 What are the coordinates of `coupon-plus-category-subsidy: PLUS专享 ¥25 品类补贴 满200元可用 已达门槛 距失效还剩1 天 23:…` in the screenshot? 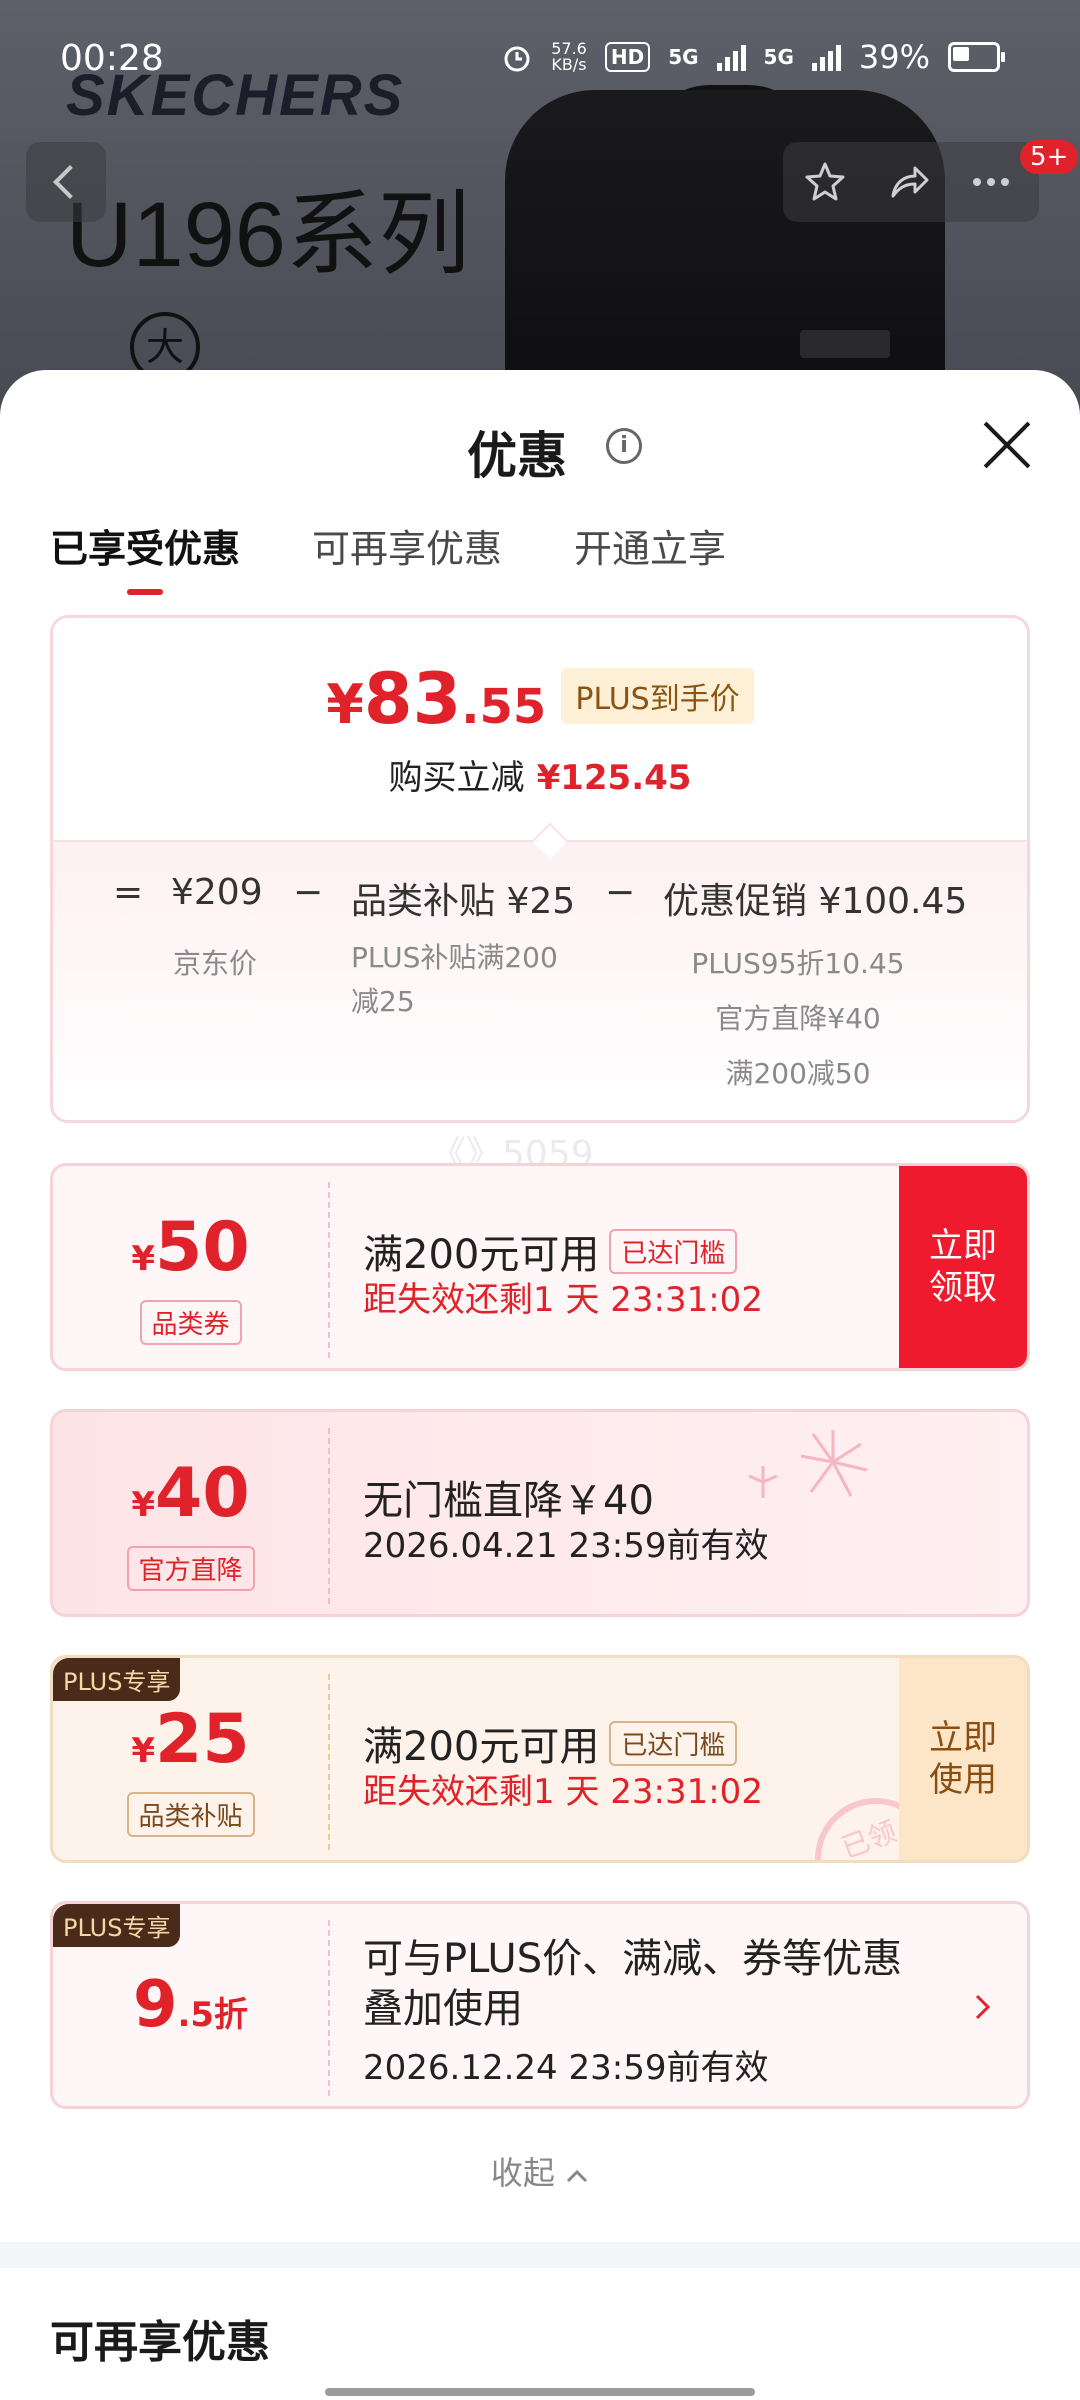 It's located at (540, 1759).